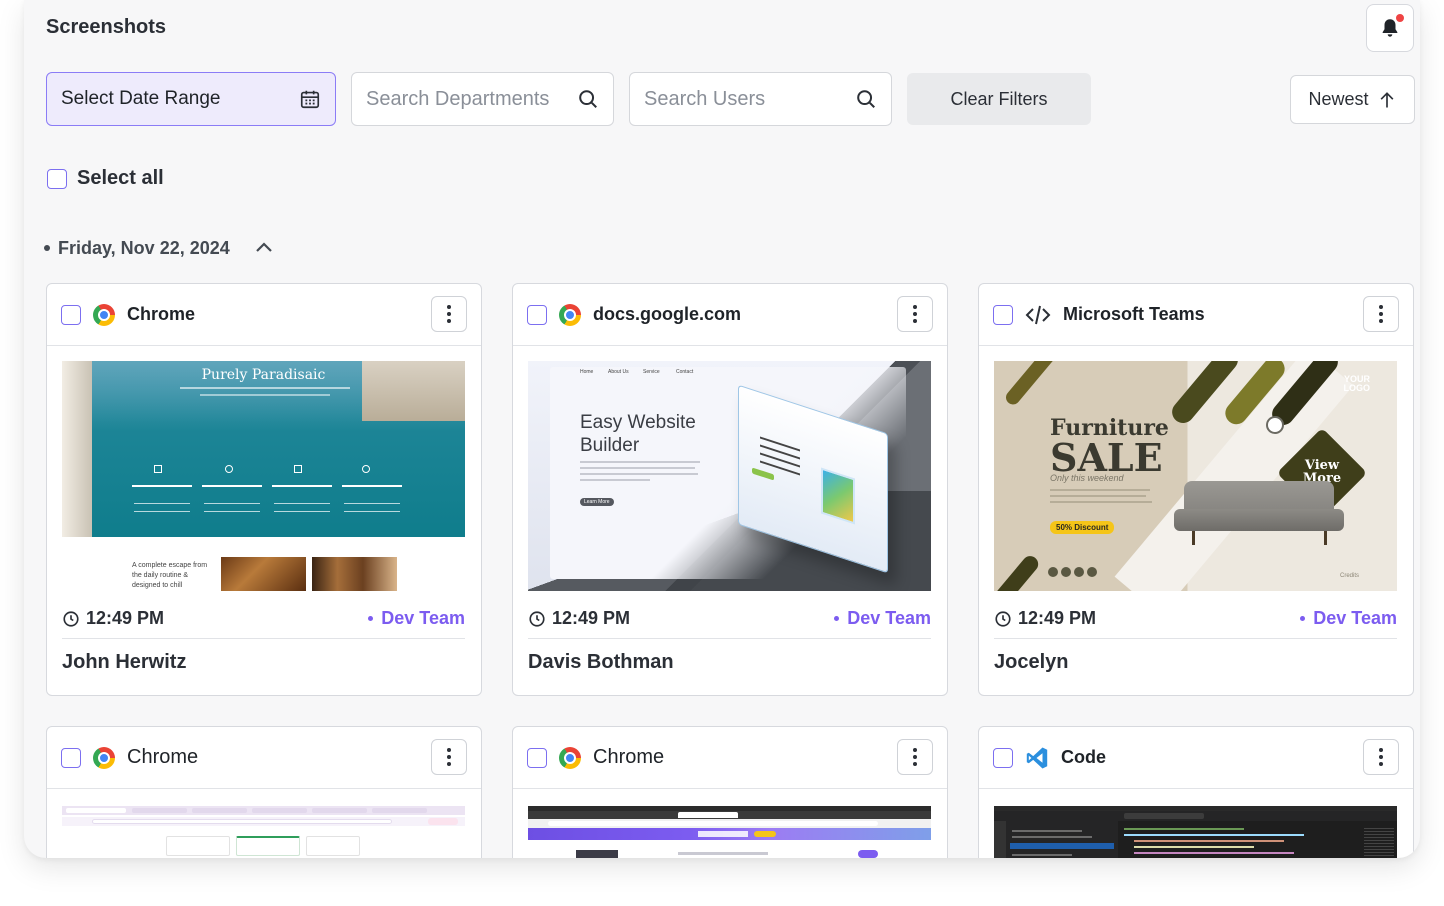  Describe the element at coordinates (1037, 757) in the screenshot. I see `vscode-icon` at that location.